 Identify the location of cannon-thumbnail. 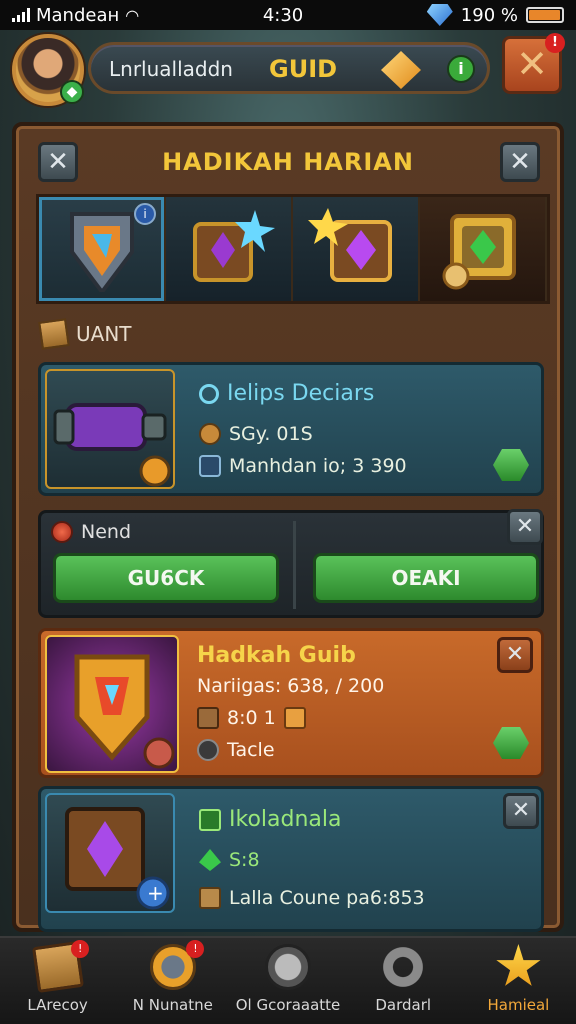
(110, 429).